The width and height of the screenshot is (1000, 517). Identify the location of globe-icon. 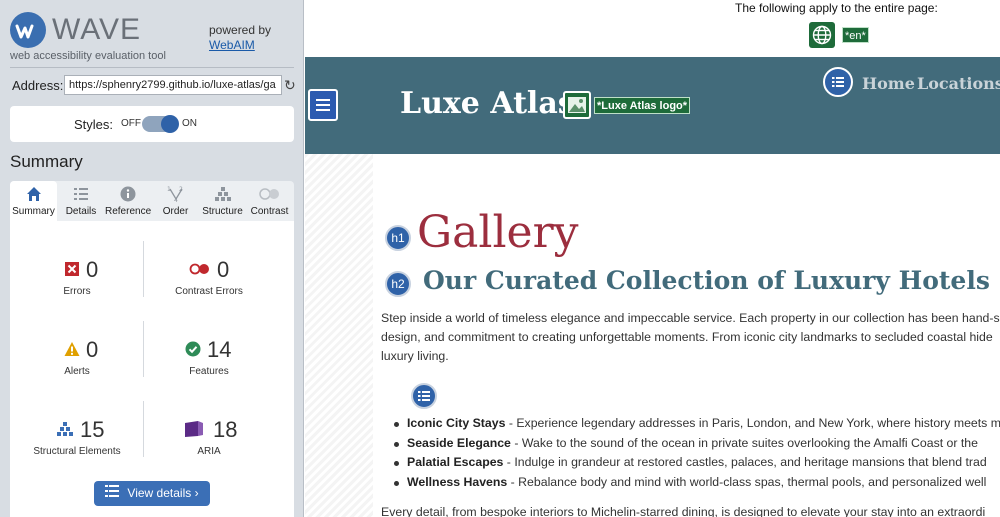
(822, 35).